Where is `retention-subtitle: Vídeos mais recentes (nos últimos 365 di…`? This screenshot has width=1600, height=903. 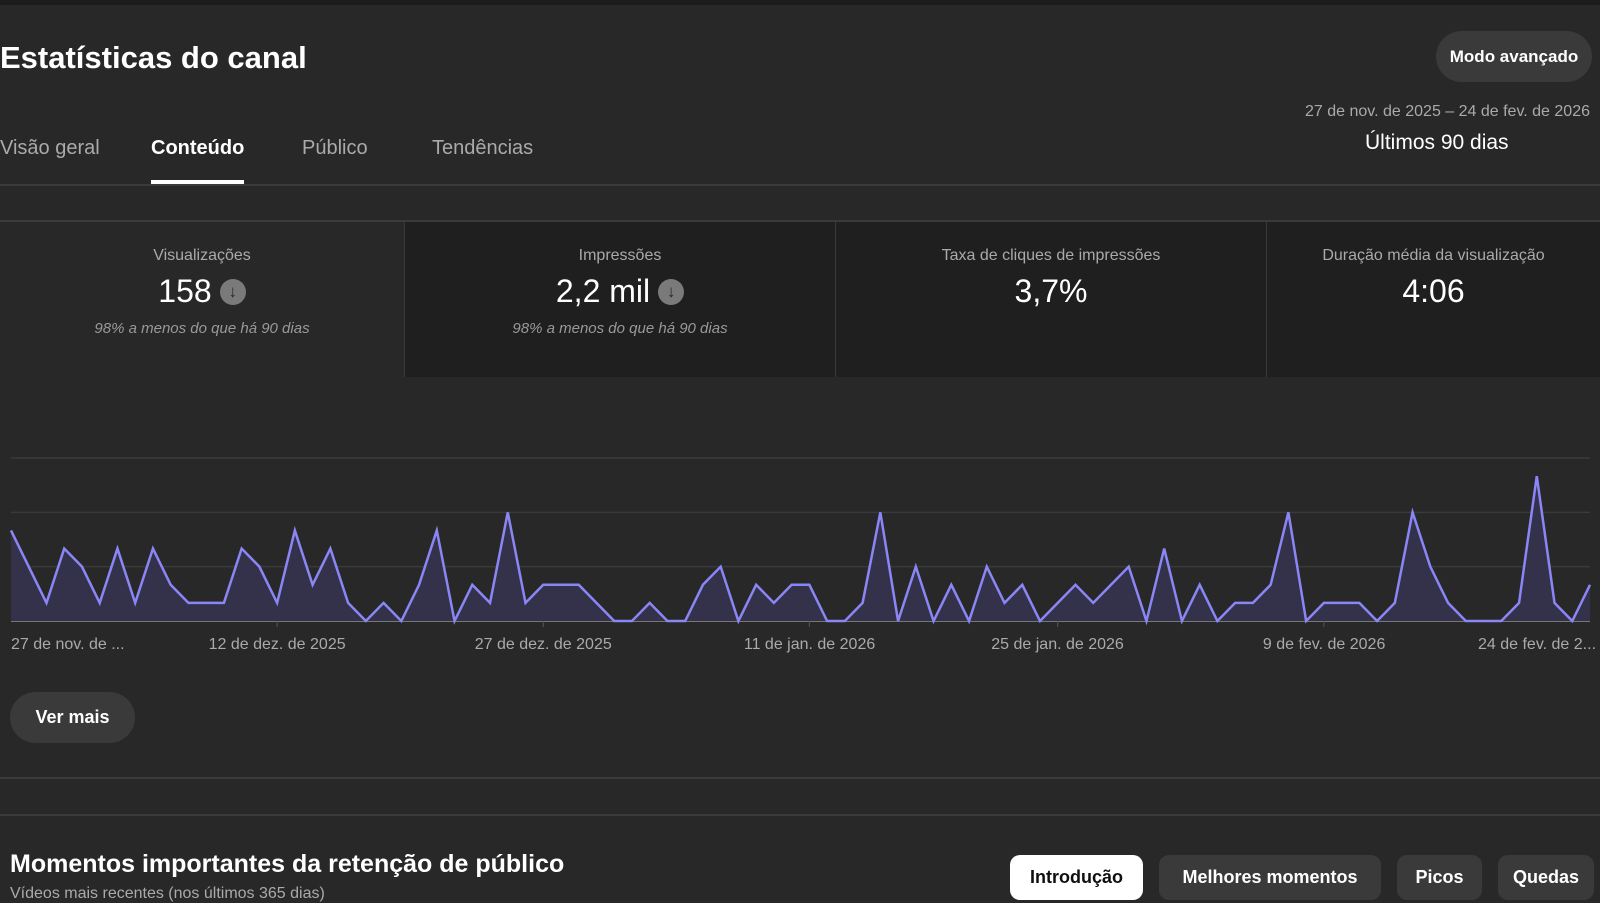
retention-subtitle: Vídeos mais recentes (nos últimos 365 di… is located at coordinates (167, 894).